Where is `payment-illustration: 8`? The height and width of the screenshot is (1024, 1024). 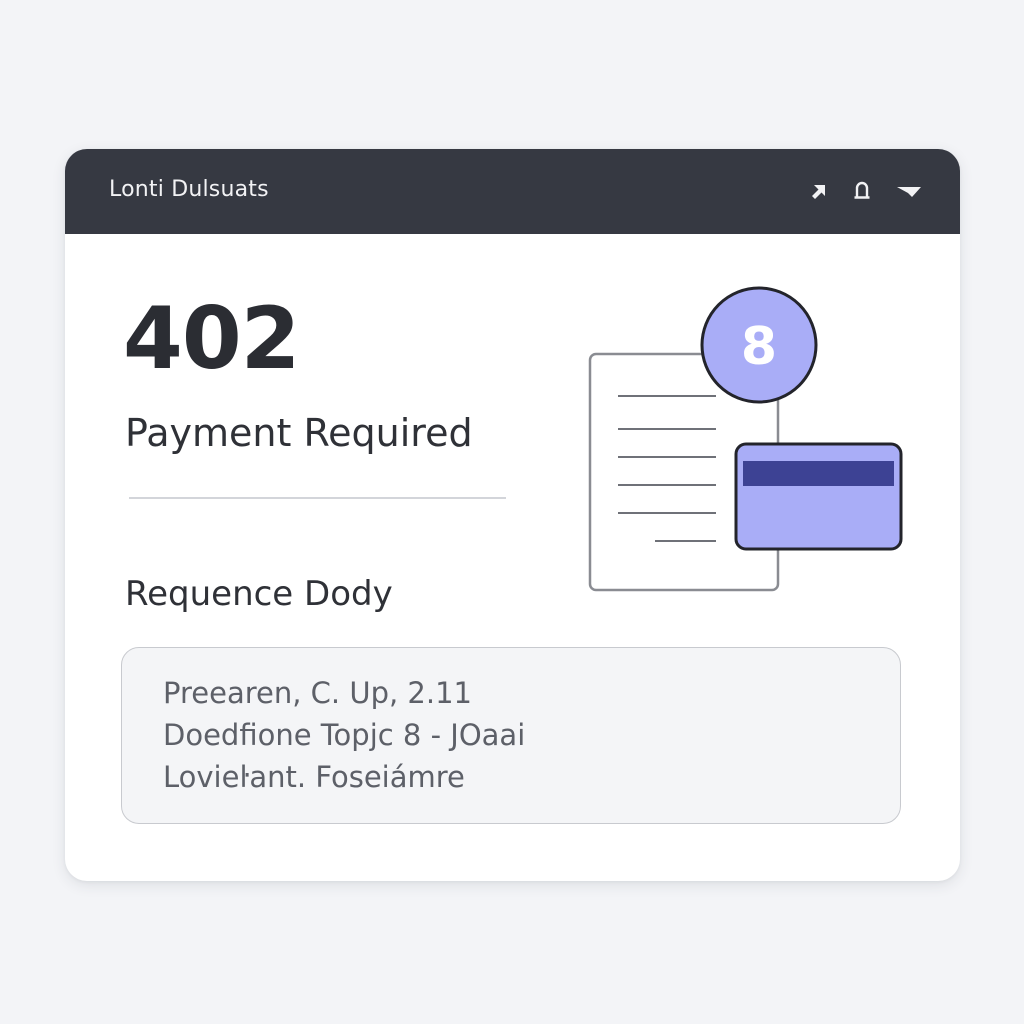 payment-illustration: 8 is located at coordinates (745, 439).